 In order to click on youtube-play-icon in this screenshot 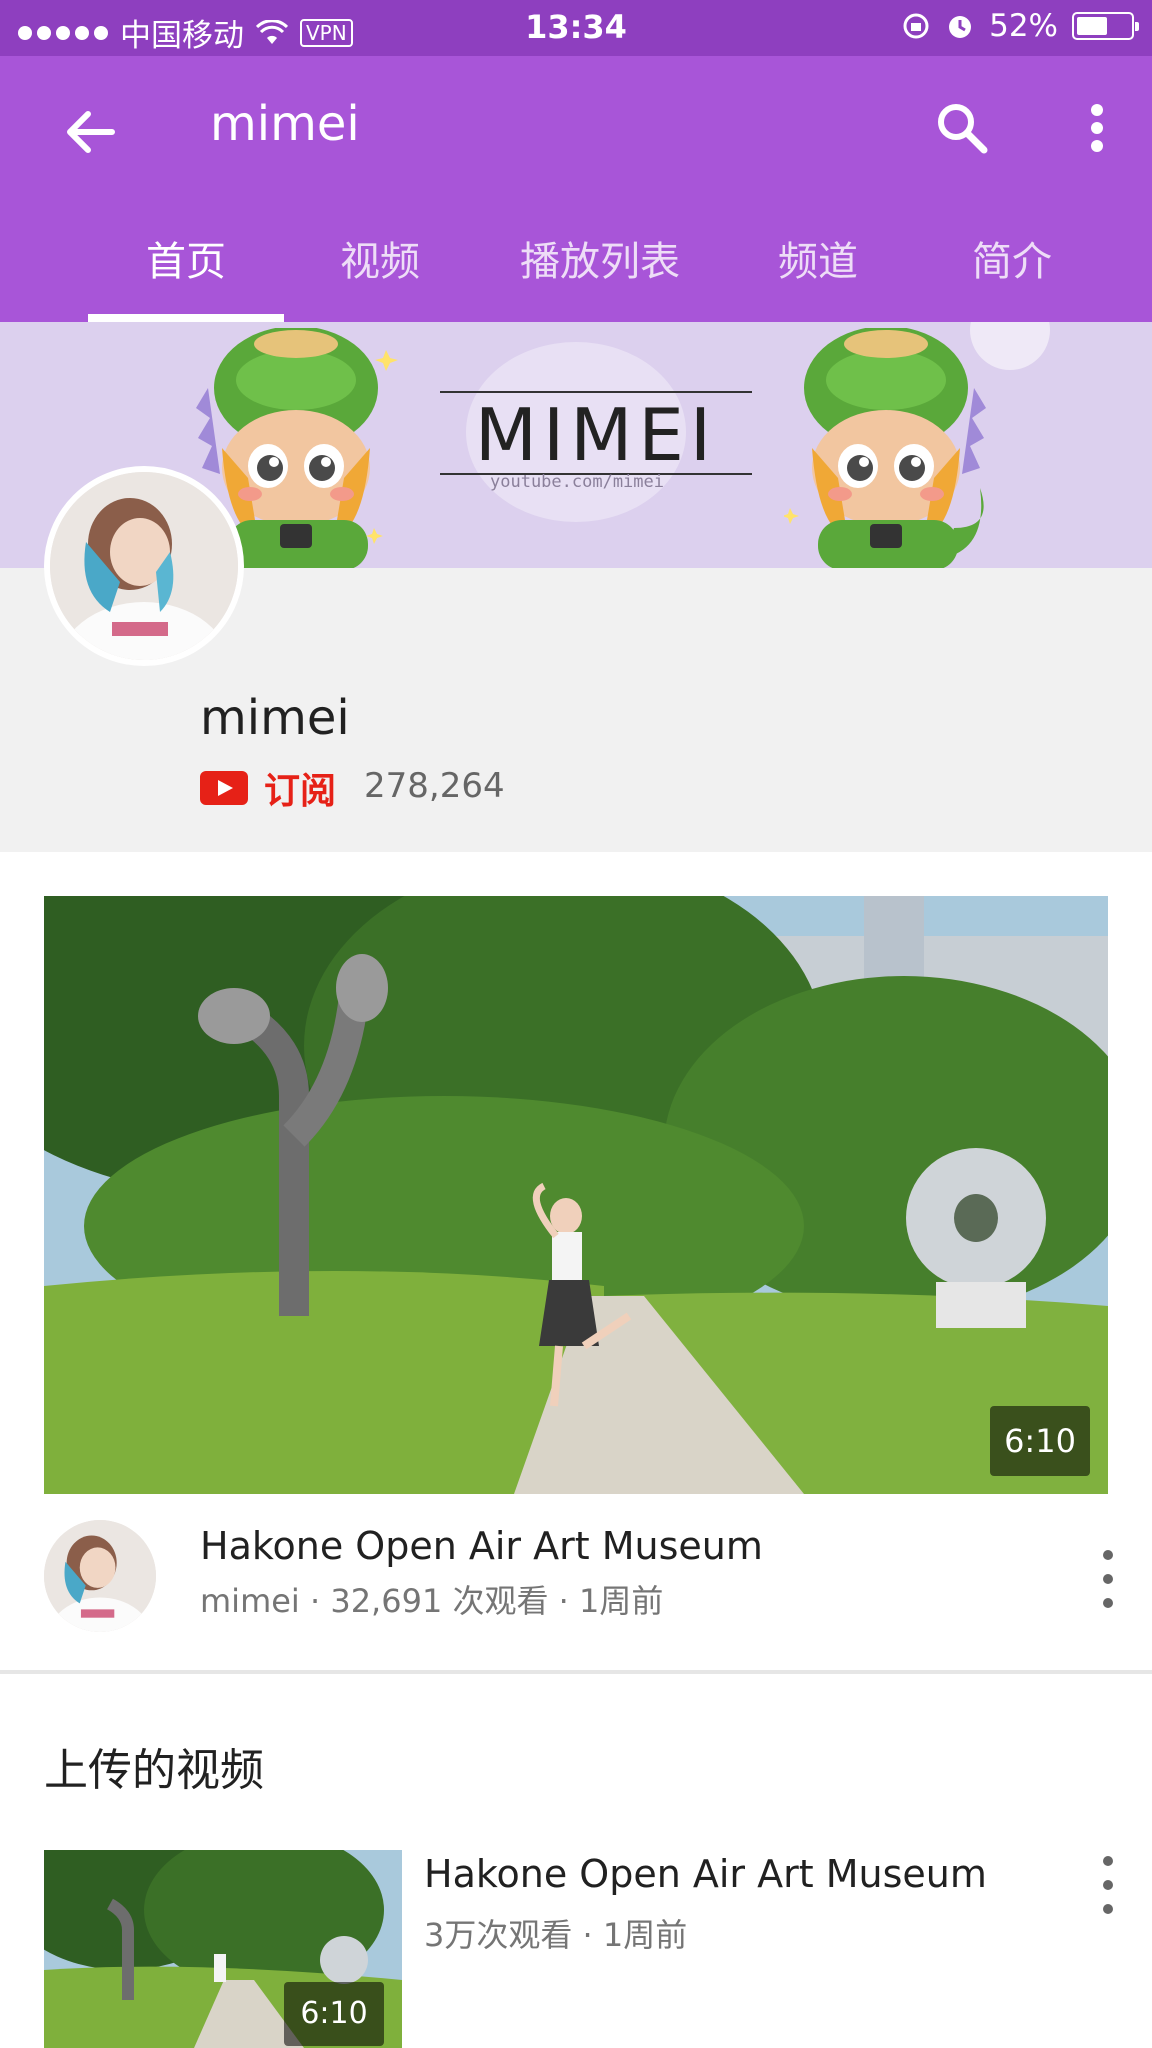, I will do `click(224, 788)`.